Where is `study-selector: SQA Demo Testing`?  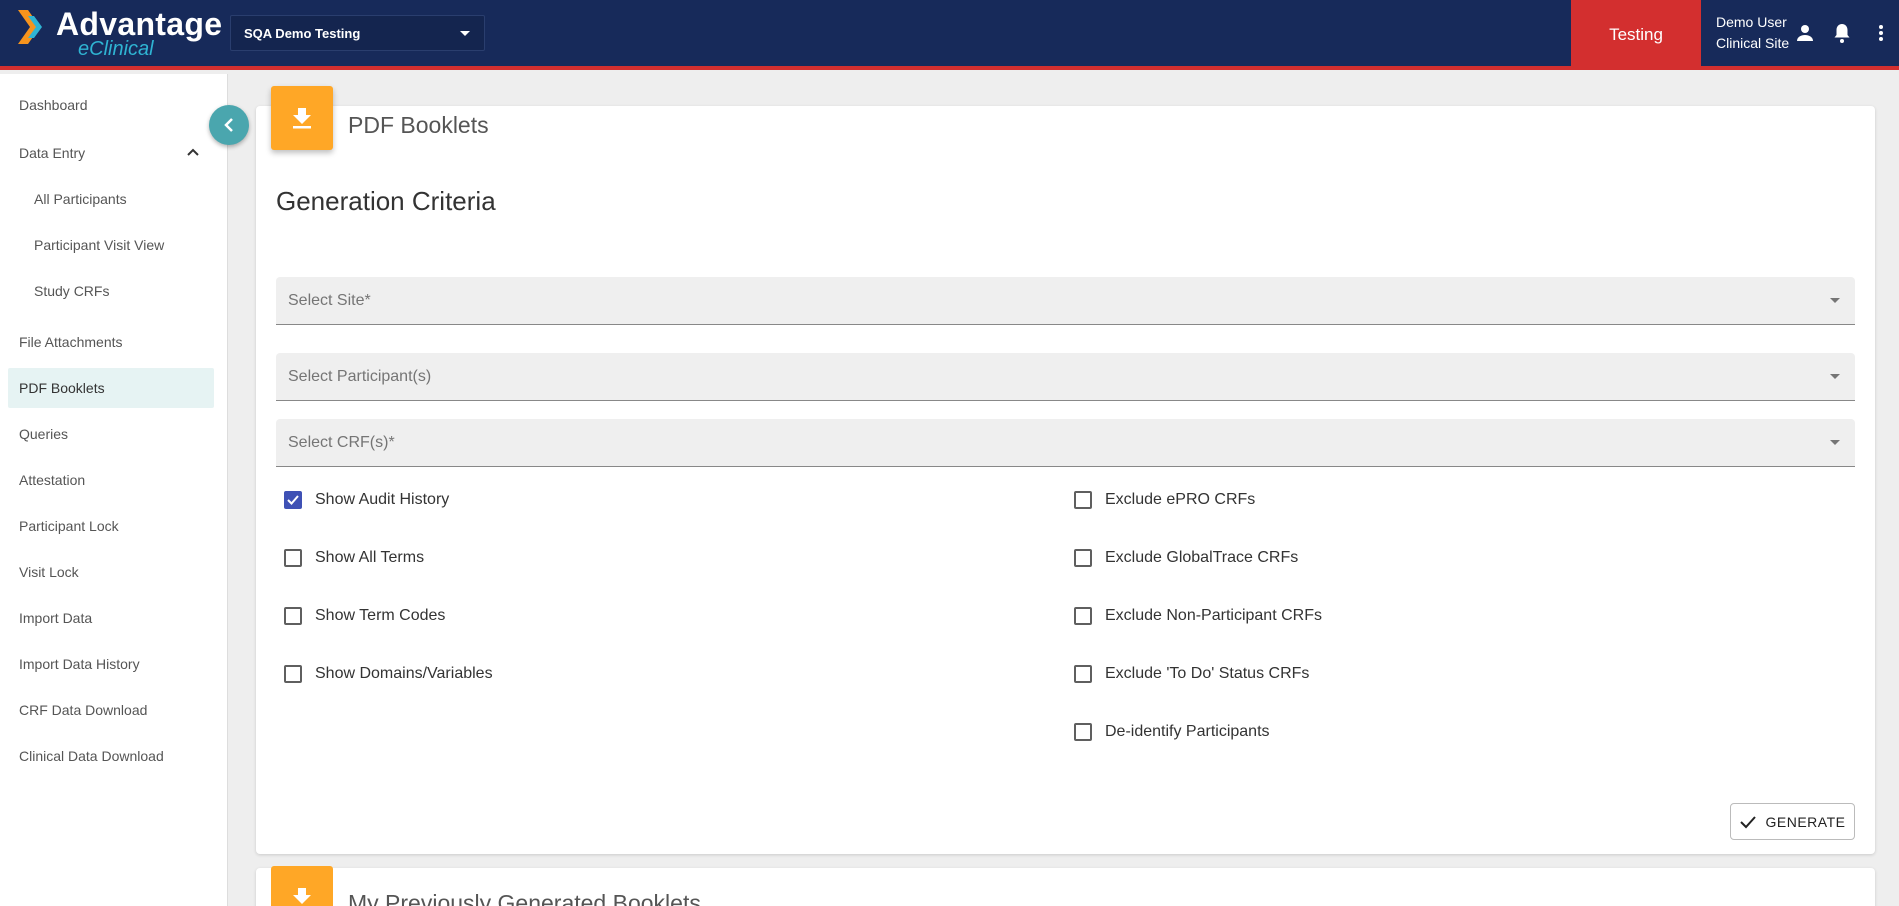
study-selector: SQA Demo Testing is located at coordinates (357, 33).